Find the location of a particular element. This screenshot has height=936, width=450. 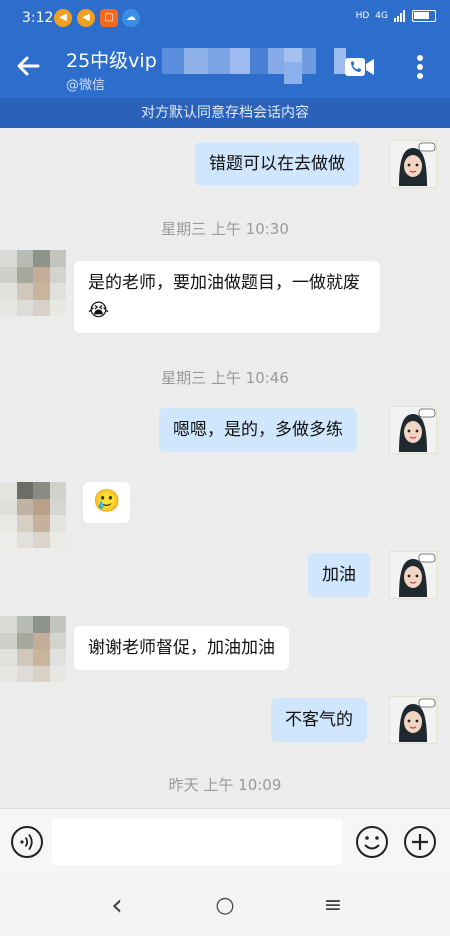

message-input is located at coordinates (197, 842).